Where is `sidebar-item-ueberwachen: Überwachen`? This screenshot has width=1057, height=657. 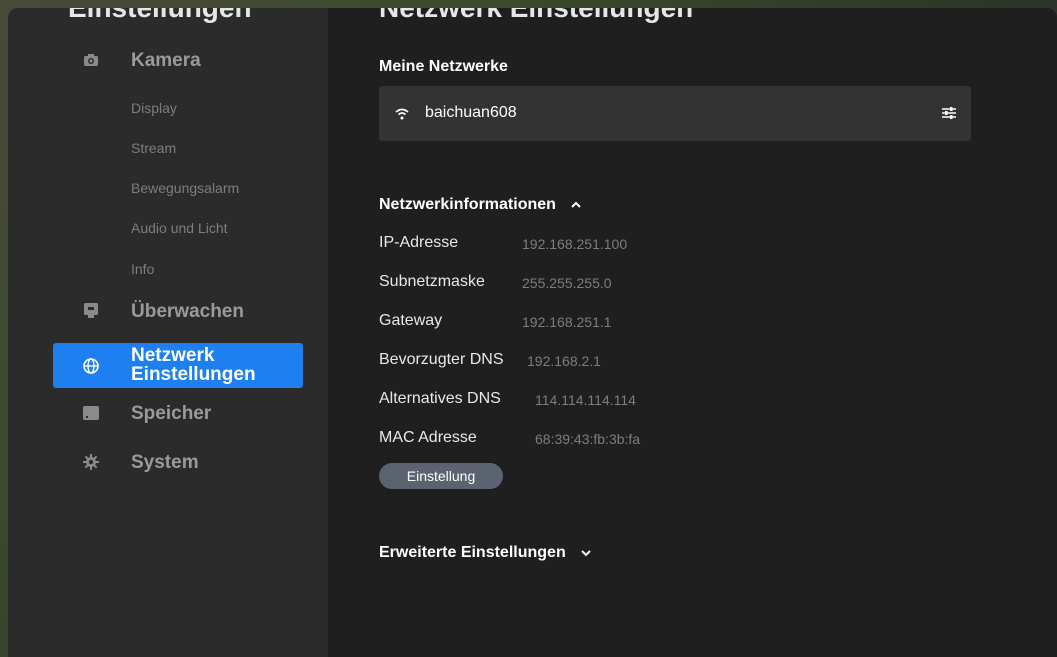 sidebar-item-ueberwachen: Überwachen is located at coordinates (178, 311).